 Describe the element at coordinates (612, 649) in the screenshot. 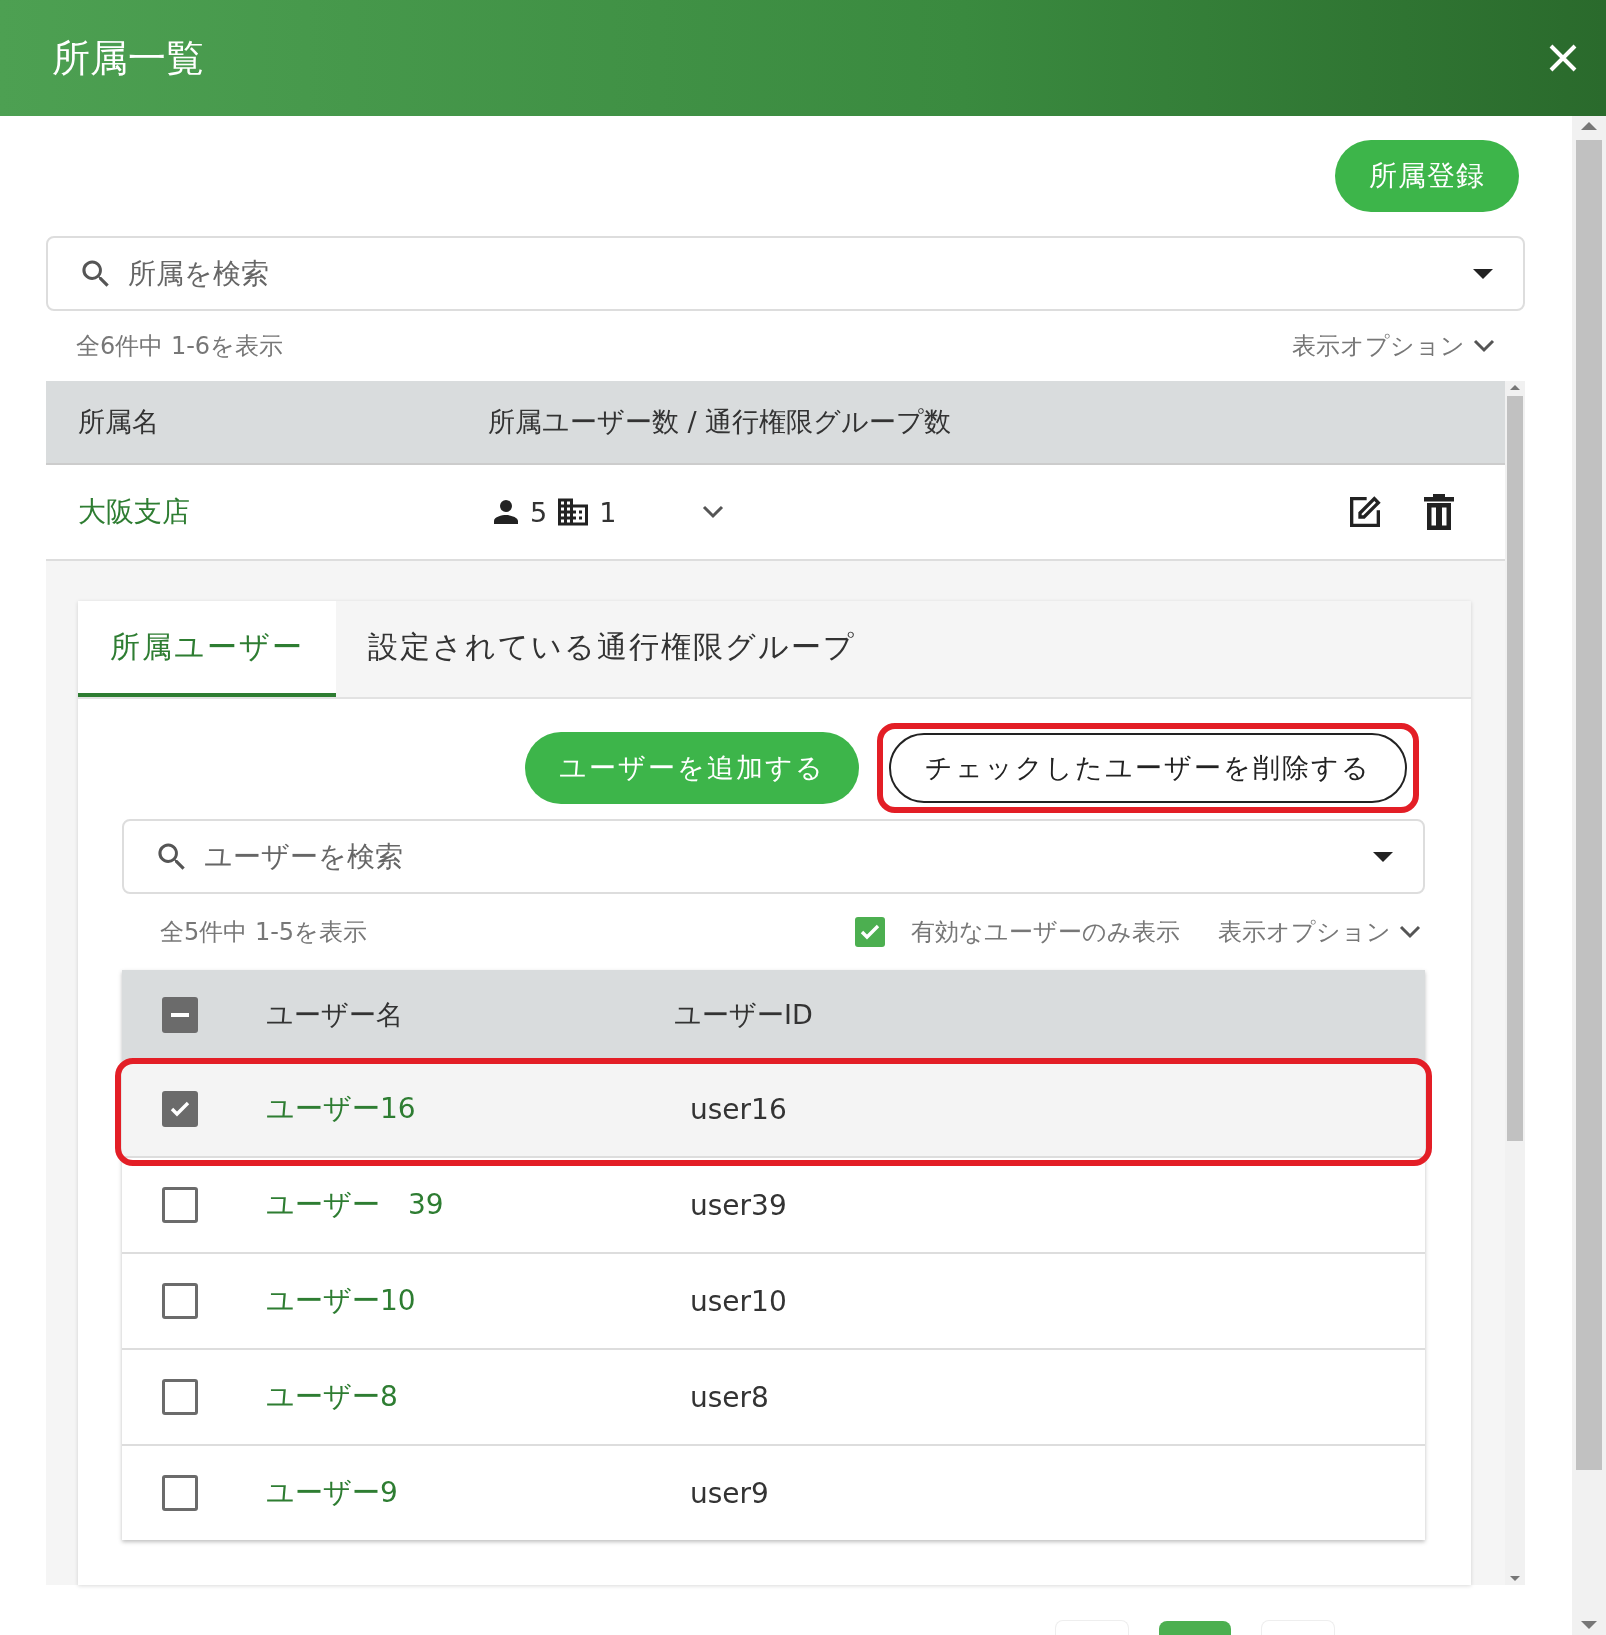

I see `tab: 設定されている通行権限グループ` at that location.